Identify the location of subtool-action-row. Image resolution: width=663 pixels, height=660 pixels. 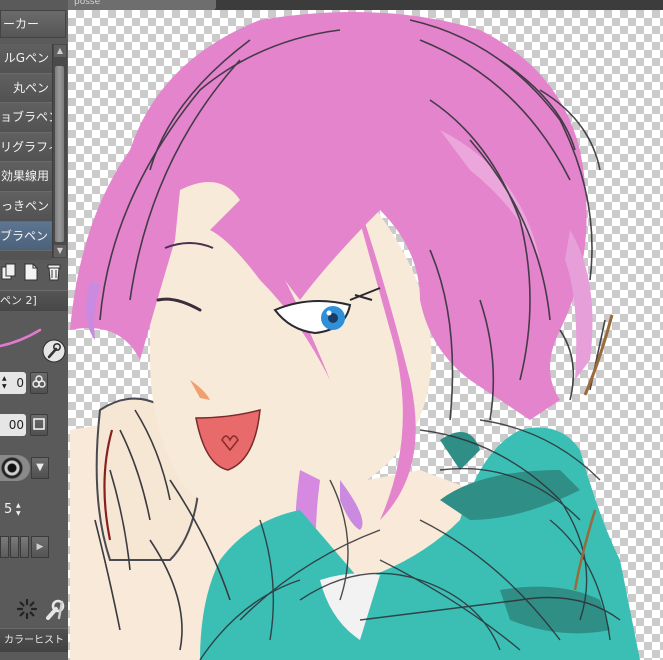
(34, 273).